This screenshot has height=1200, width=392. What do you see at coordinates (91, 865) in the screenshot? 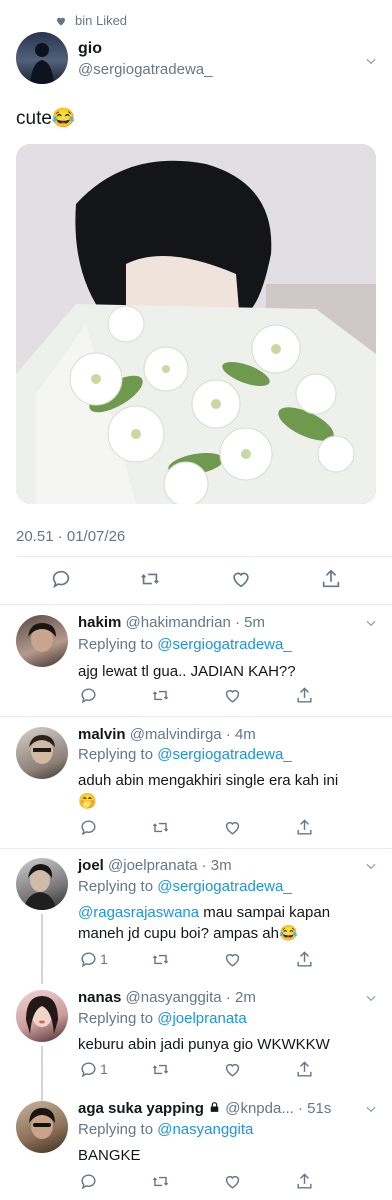
I see `reply-author-name: joel` at bounding box center [91, 865].